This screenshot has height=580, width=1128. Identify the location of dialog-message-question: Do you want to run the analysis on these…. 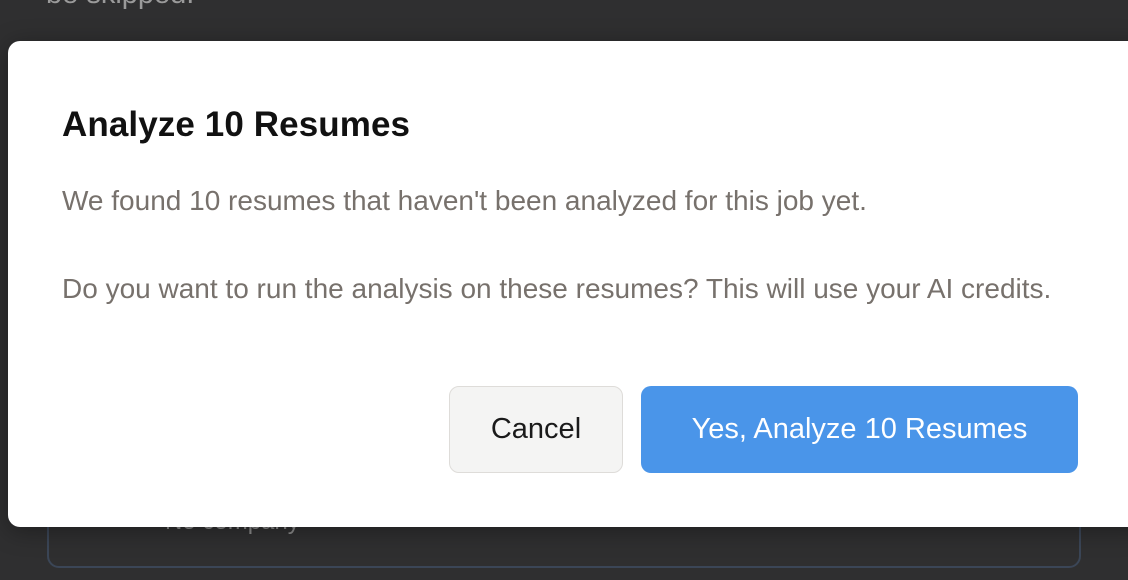
(557, 288).